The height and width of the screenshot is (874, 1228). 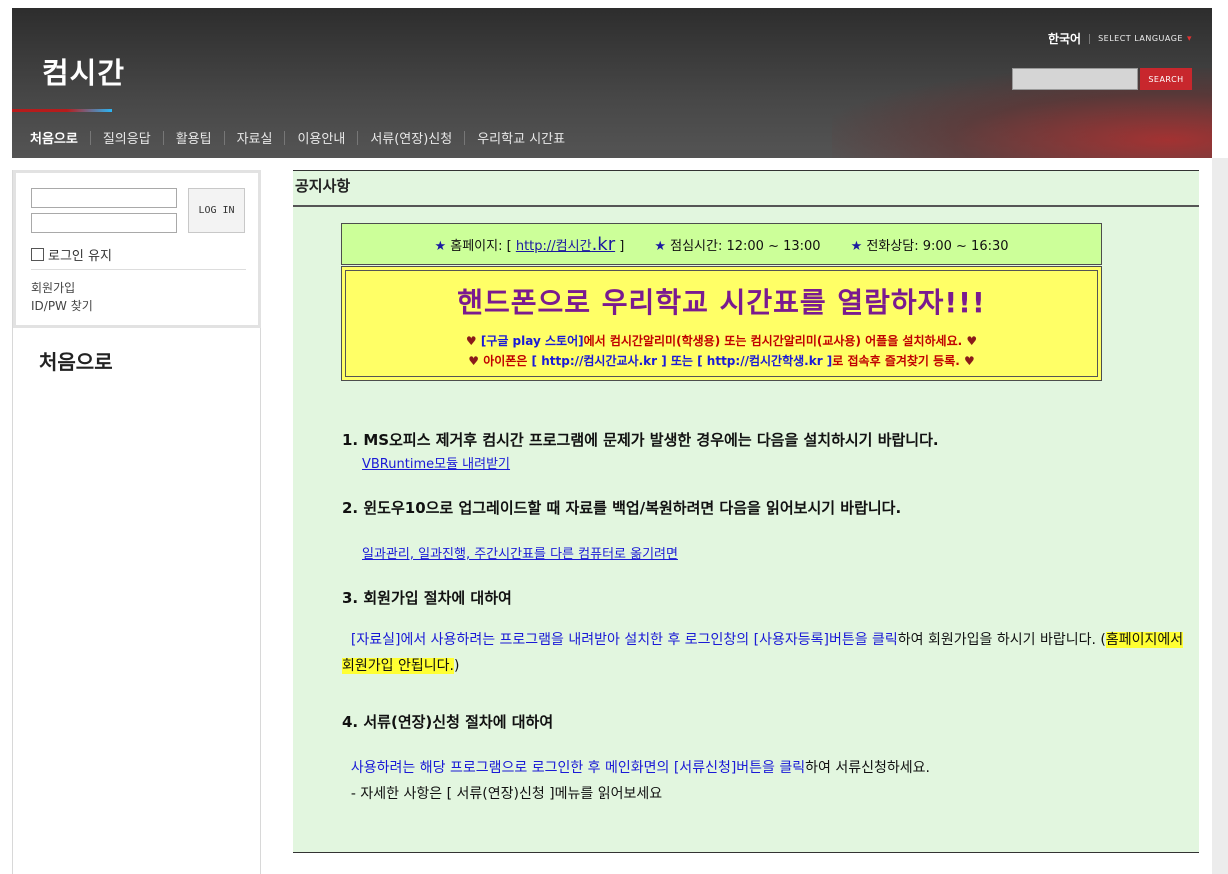 What do you see at coordinates (138, 269) in the screenshot?
I see `divider` at bounding box center [138, 269].